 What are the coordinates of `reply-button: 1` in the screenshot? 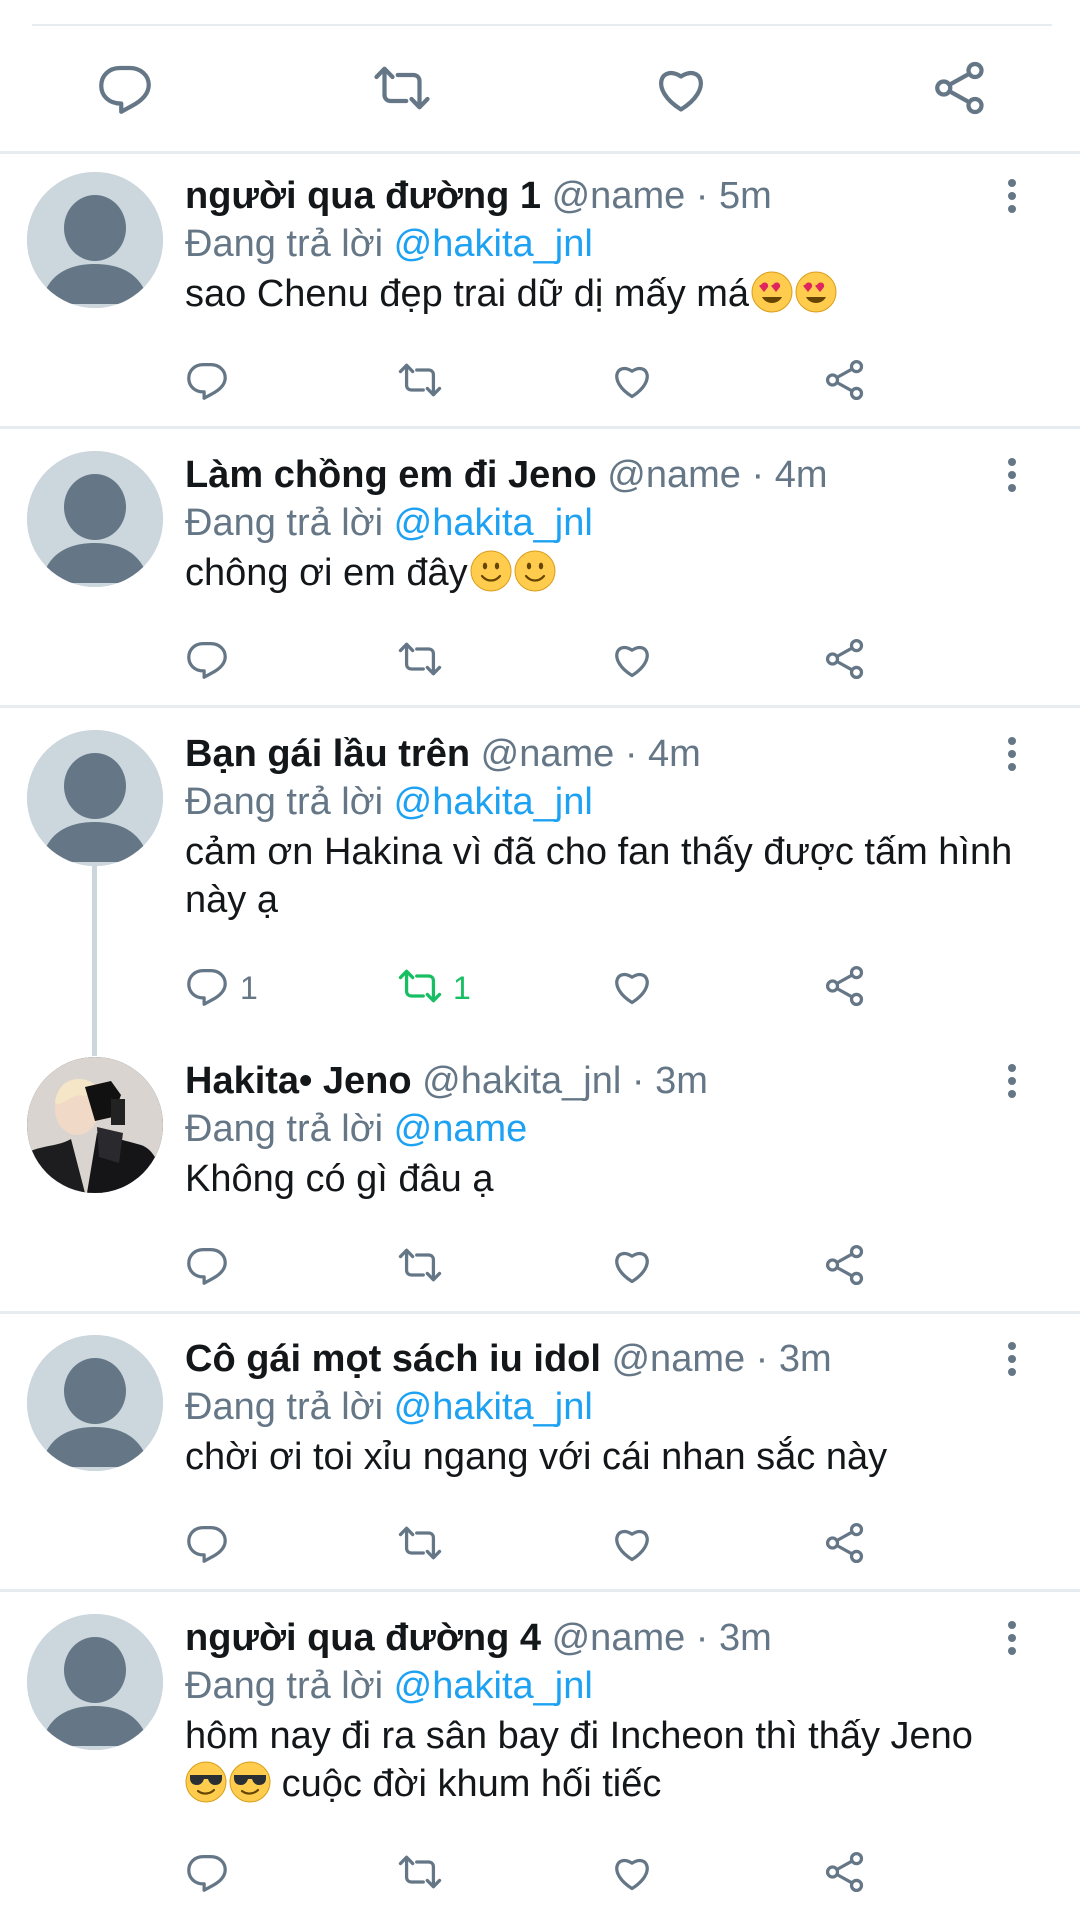 It's located at (221, 988).